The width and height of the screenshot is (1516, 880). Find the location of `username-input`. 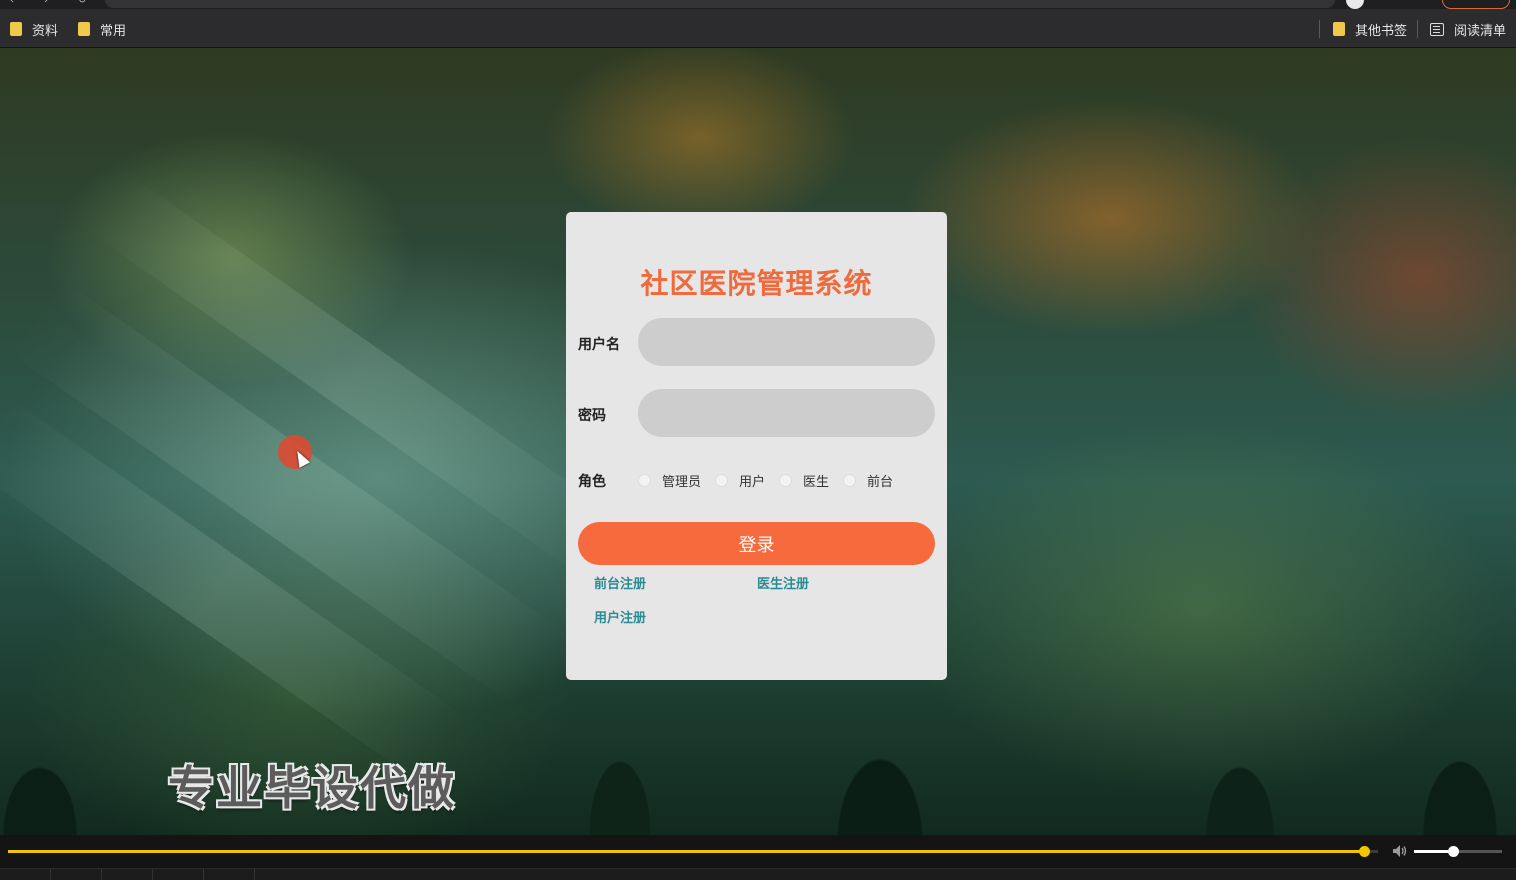

username-input is located at coordinates (786, 342).